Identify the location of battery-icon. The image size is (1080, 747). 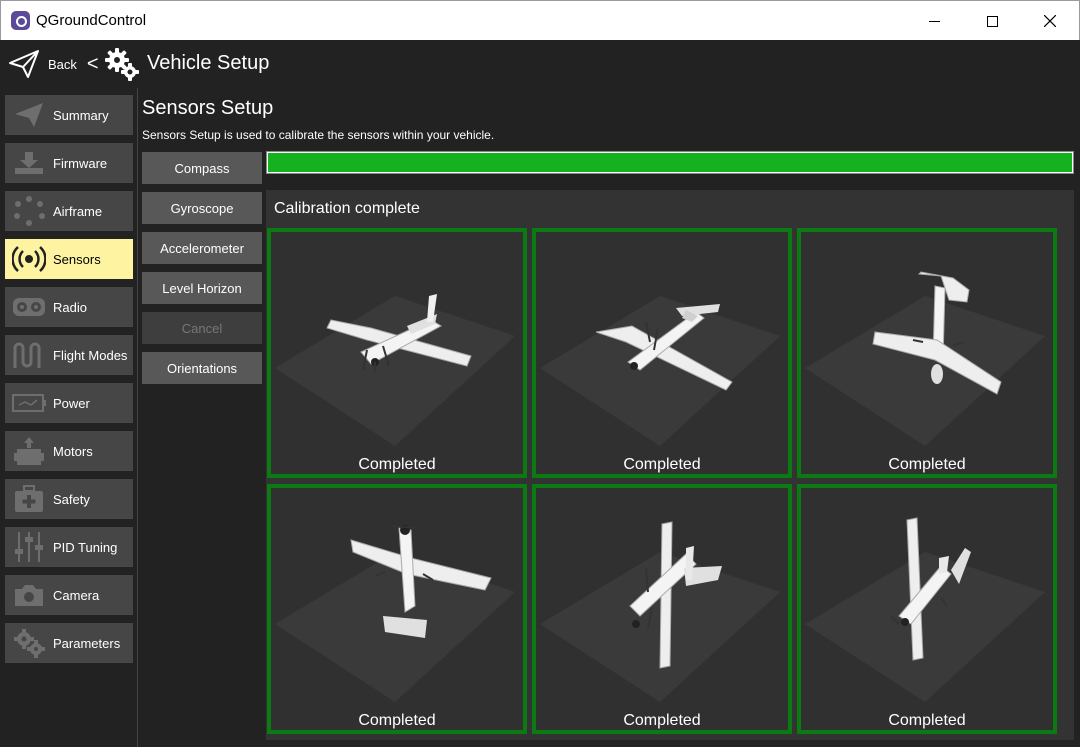
(29, 403).